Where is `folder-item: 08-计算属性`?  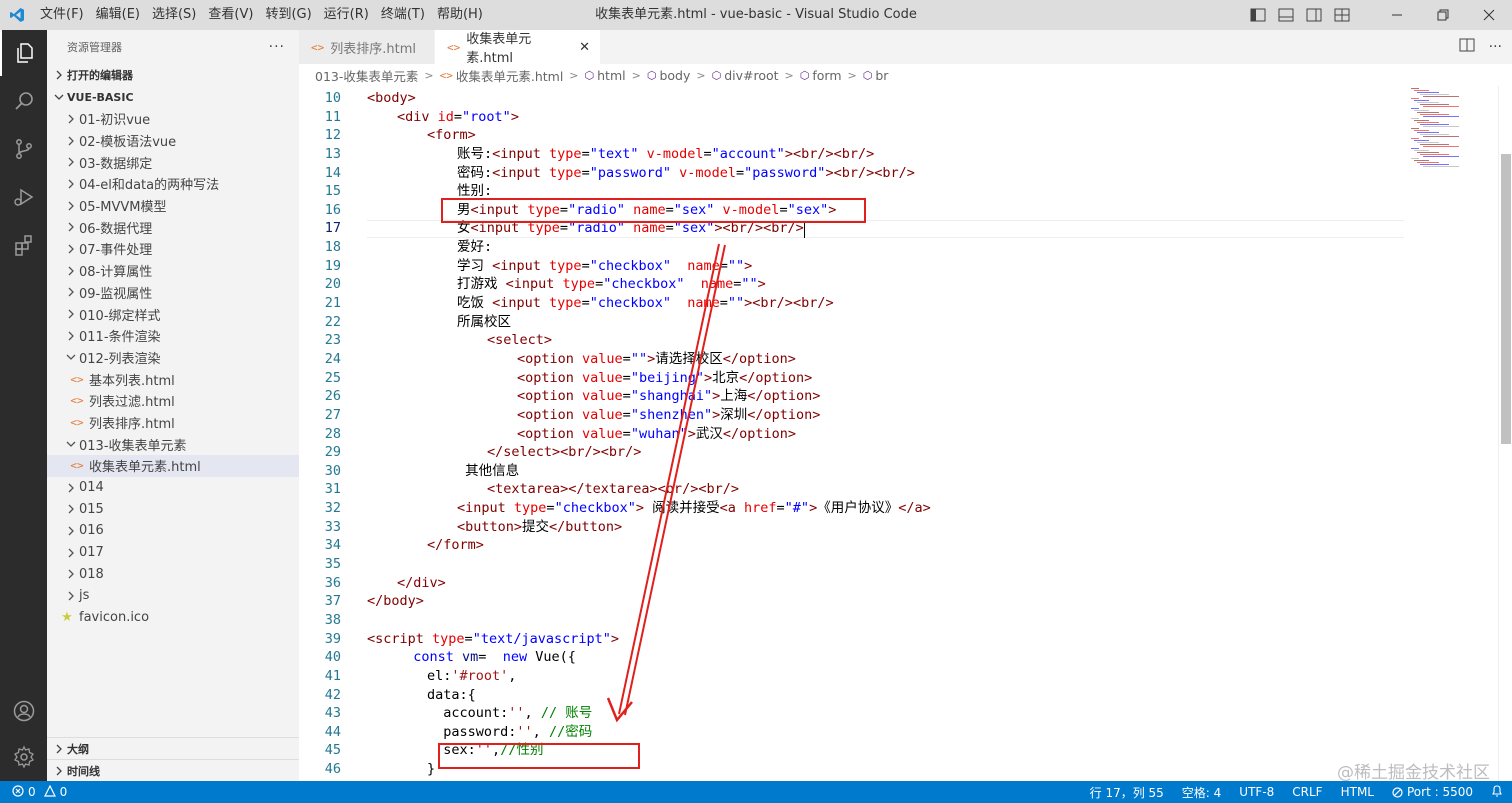
folder-item: 08-计算属性 is located at coordinates (173, 271).